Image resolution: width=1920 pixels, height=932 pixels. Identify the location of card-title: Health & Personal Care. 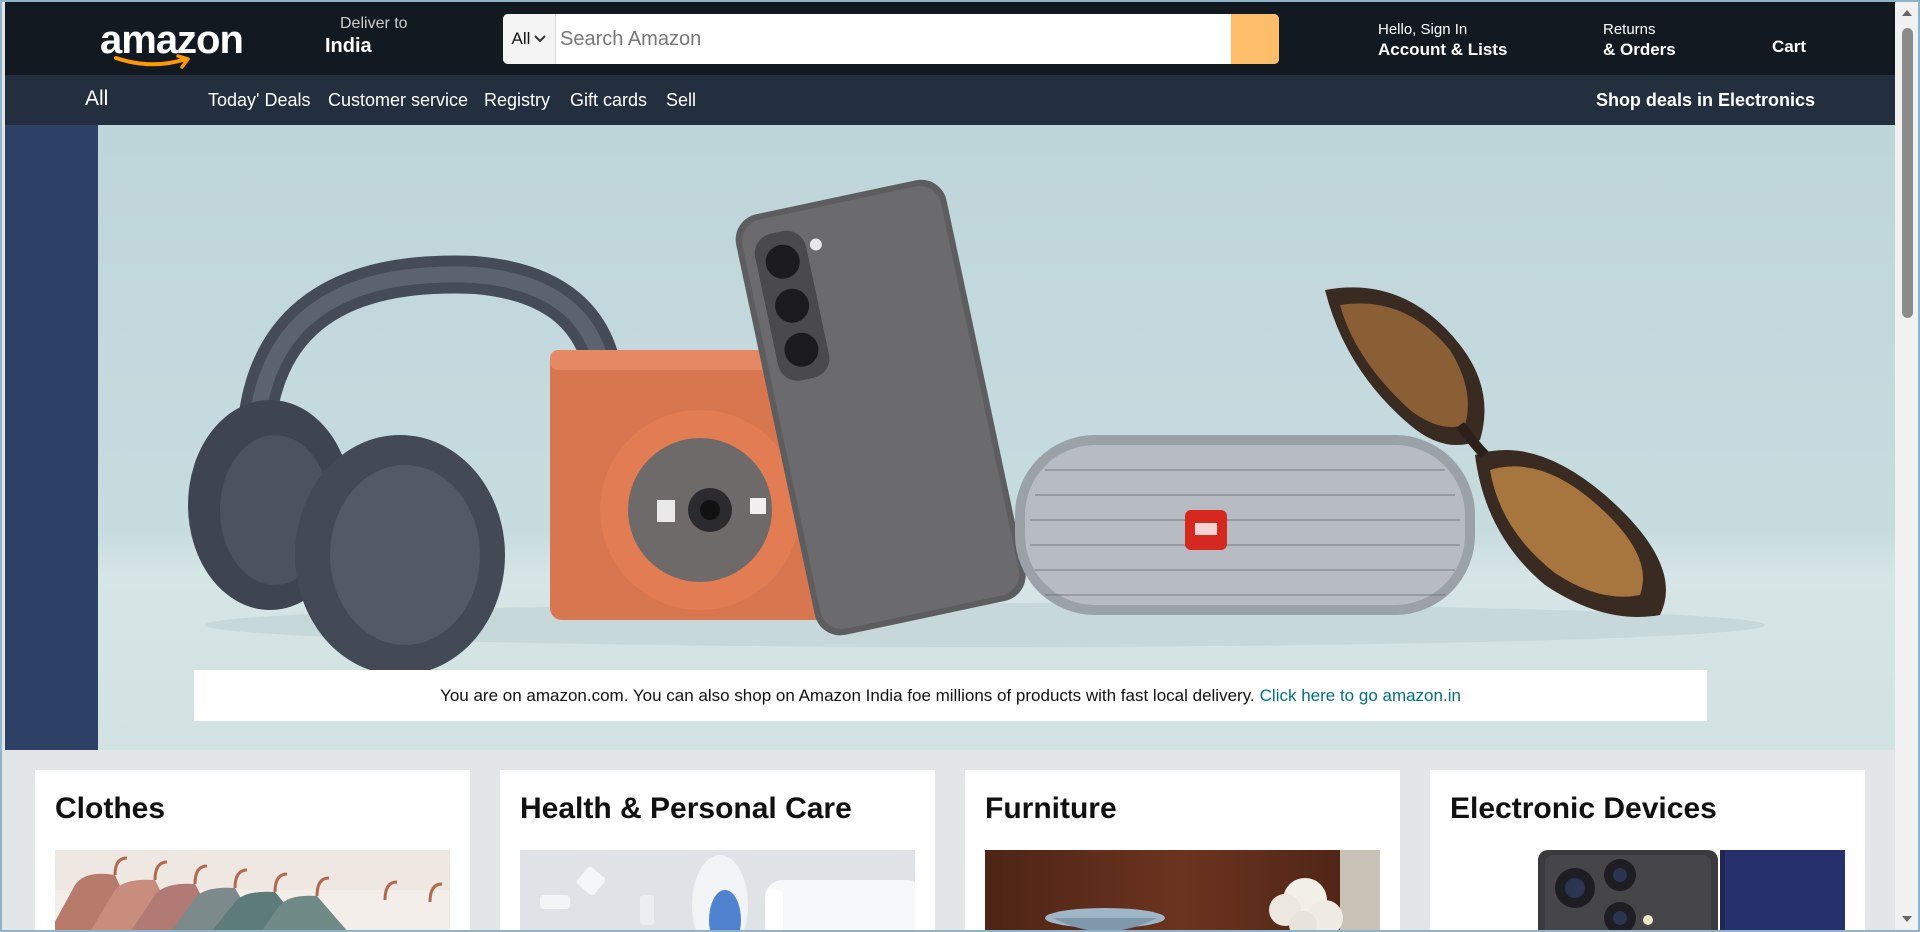
(686, 808).